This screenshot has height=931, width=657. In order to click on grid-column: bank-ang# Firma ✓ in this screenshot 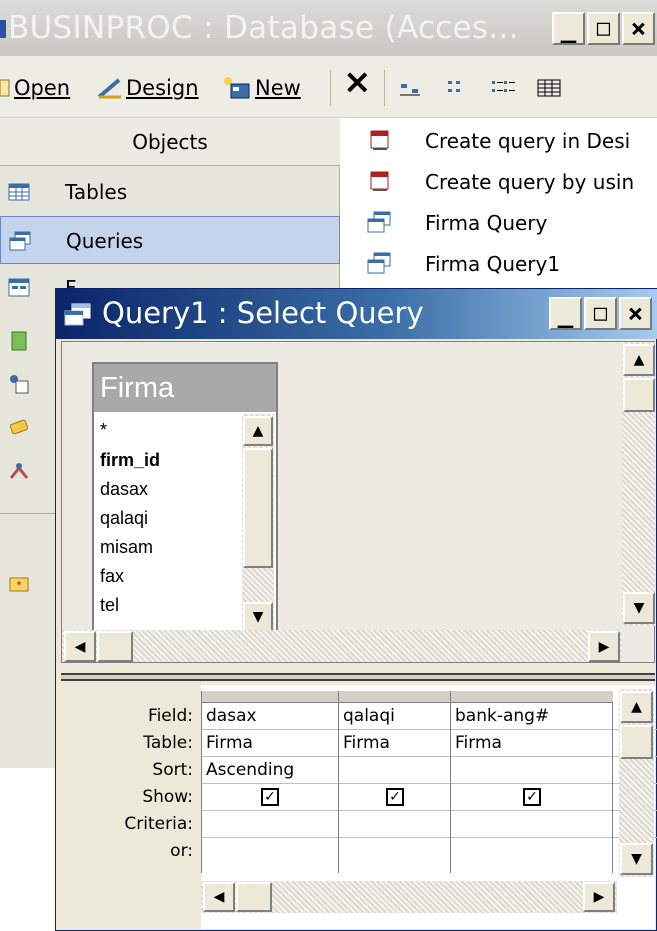, I will do `click(531, 782)`.